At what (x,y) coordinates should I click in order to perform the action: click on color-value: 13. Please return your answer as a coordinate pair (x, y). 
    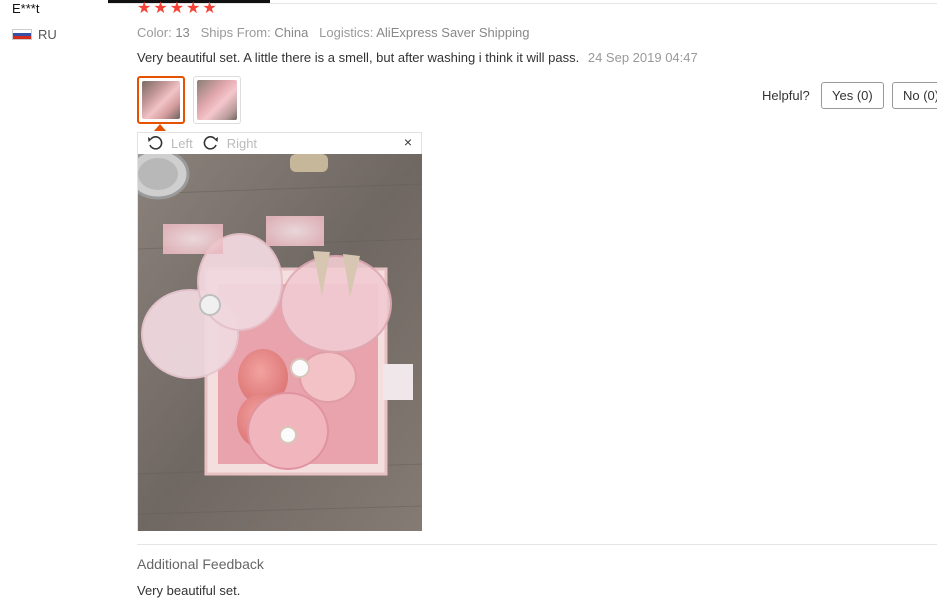
    Looking at the image, I should click on (182, 32).